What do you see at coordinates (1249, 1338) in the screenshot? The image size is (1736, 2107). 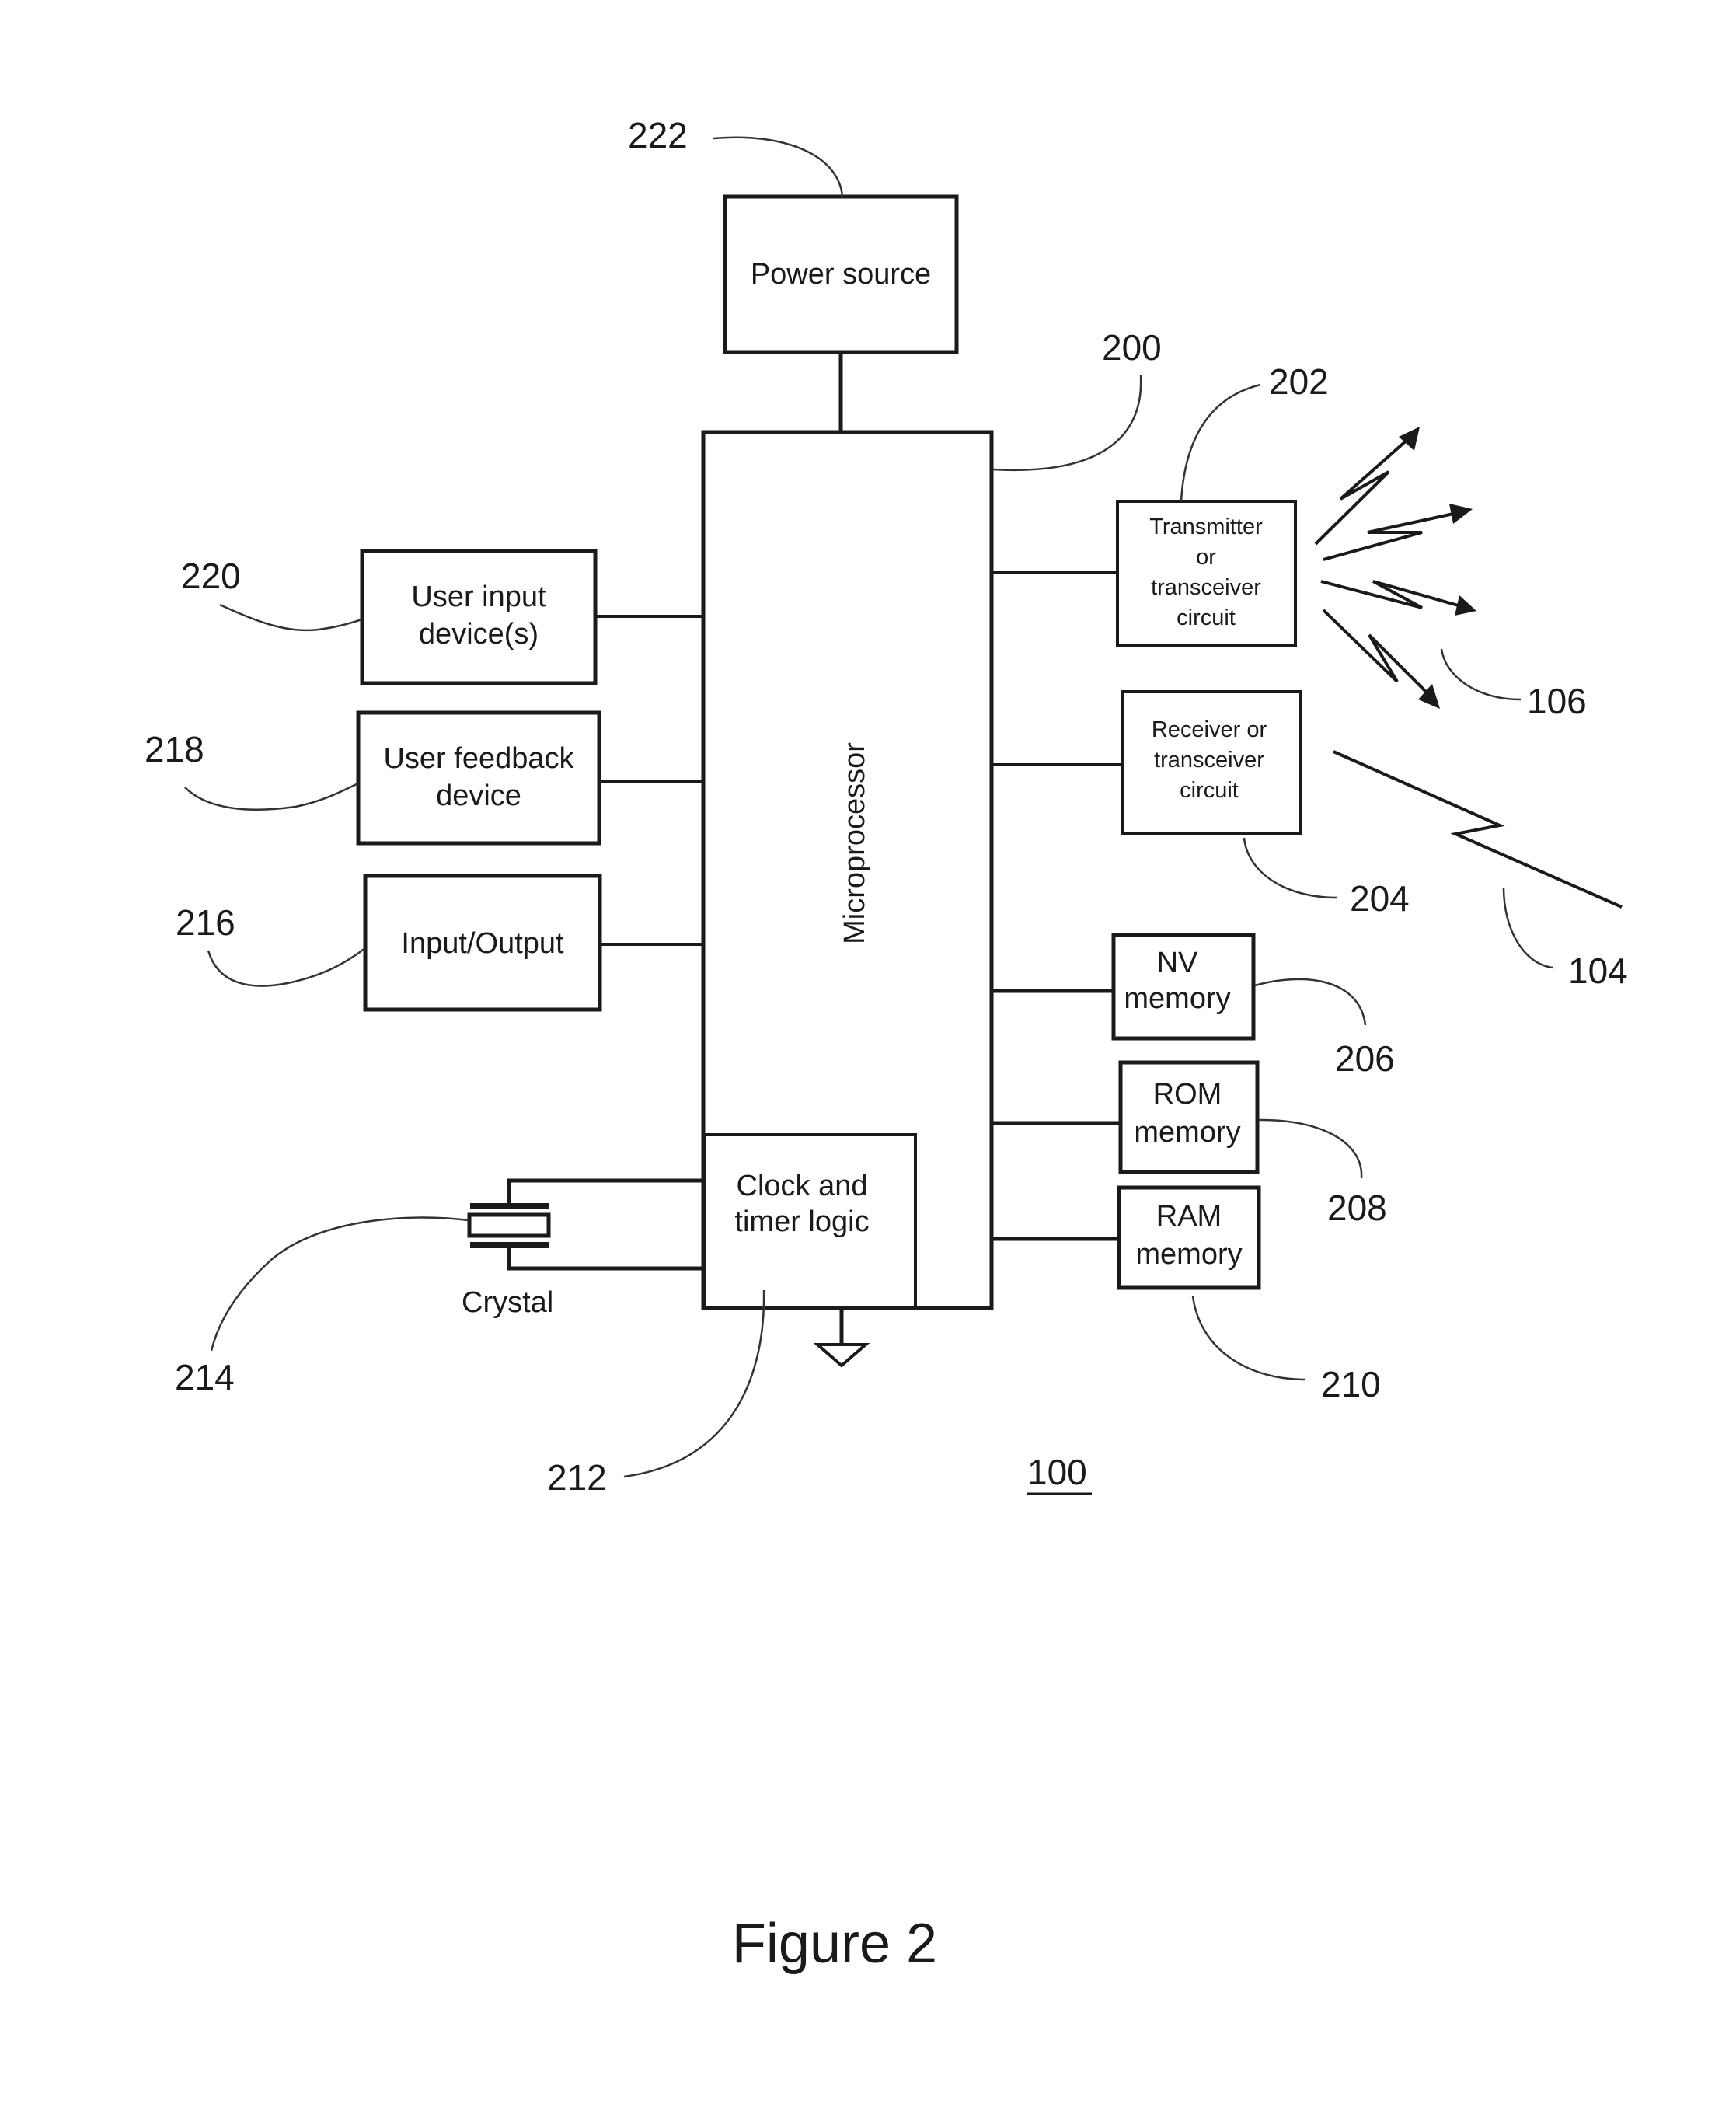 I see `ref-210-leader` at bounding box center [1249, 1338].